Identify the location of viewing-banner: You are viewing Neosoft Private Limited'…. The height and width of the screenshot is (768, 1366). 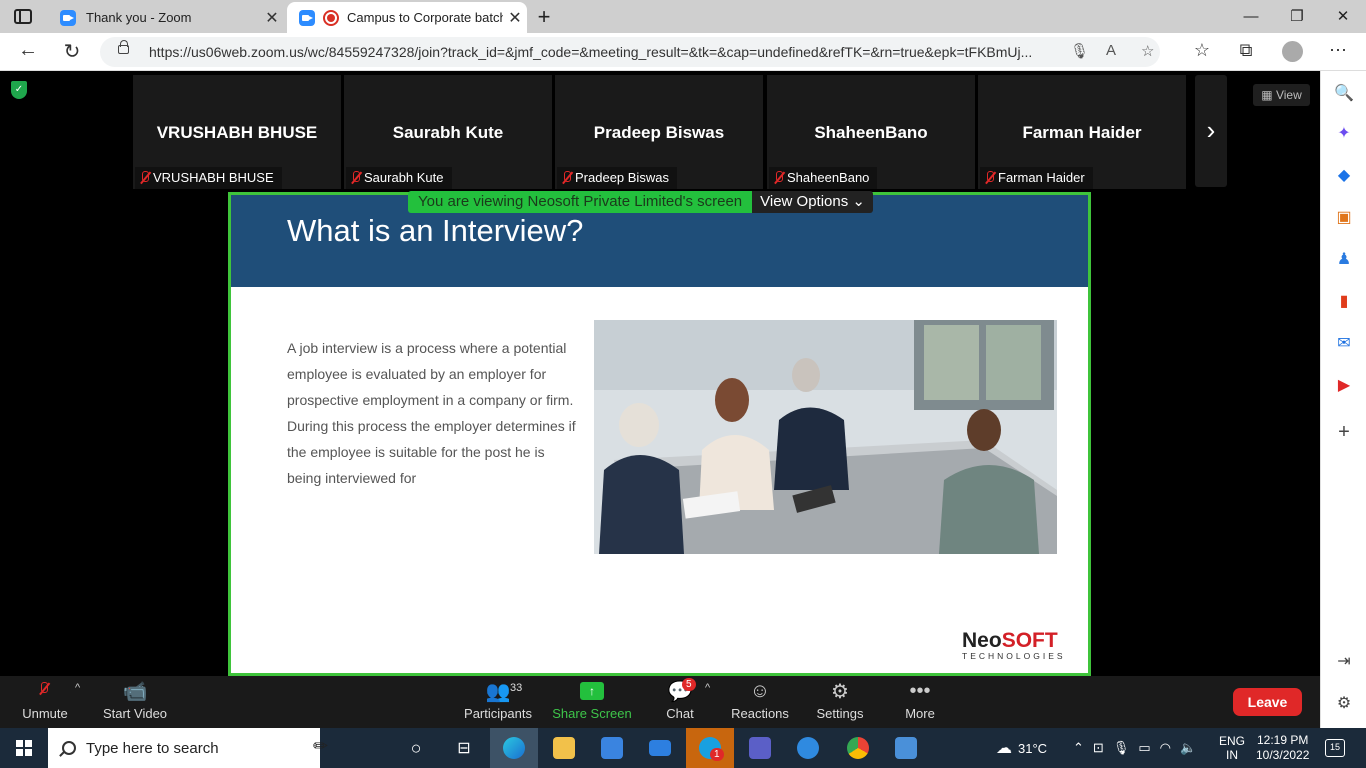
(640, 202).